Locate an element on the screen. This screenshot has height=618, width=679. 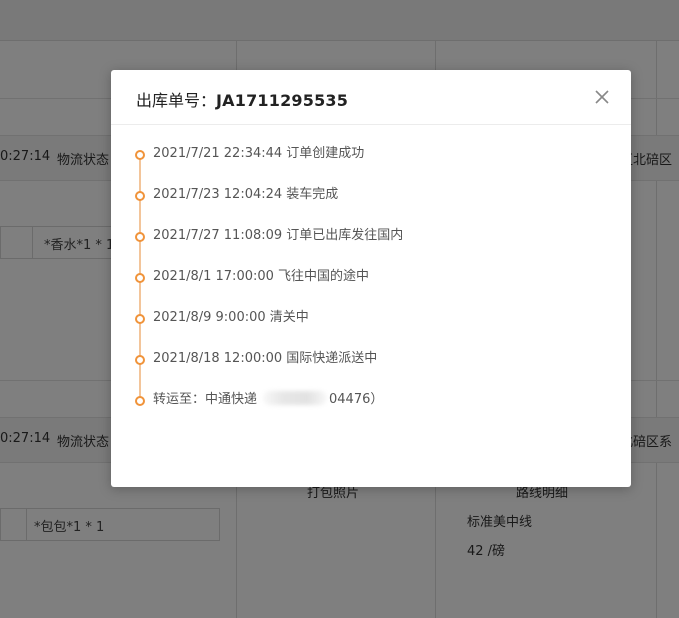
timeline-text: 2021/8/9 9:00:00 清关中 is located at coordinates (231, 317).